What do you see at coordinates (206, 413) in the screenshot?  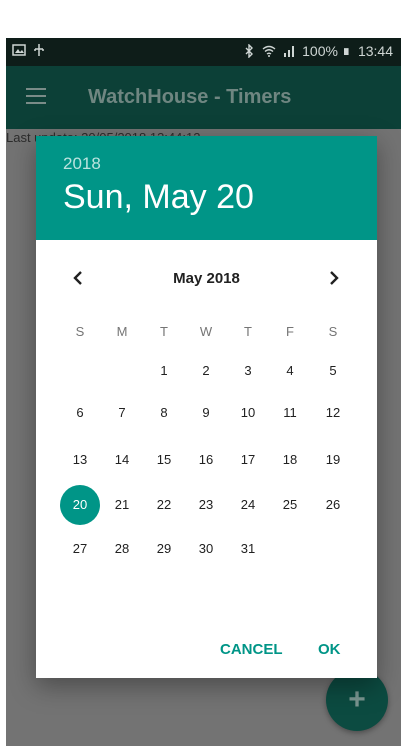 I see `calendar-day: 9` at bounding box center [206, 413].